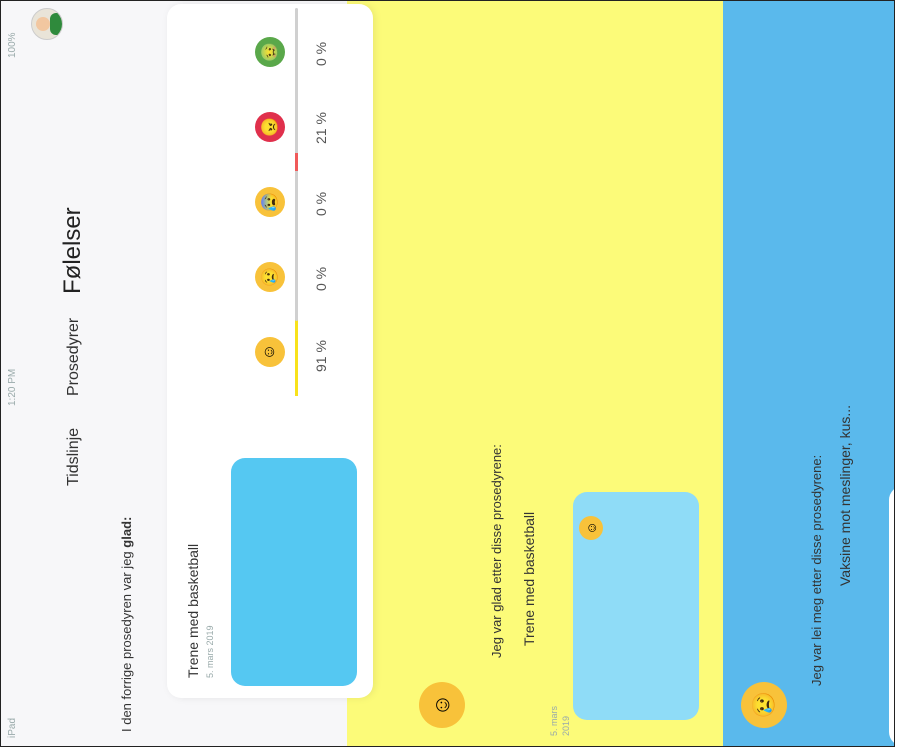 Image resolution: width=897 pixels, height=749 pixels. I want to click on sad-procedure-card, so click(891, 616).